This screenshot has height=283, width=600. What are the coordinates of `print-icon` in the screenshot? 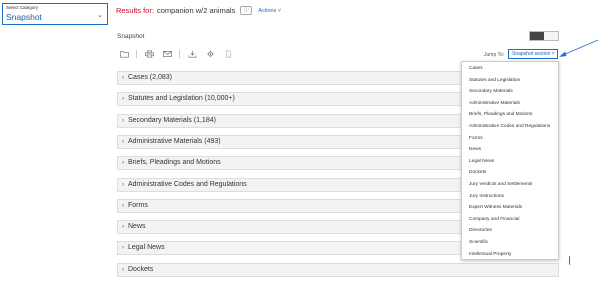 It's located at (149, 54).